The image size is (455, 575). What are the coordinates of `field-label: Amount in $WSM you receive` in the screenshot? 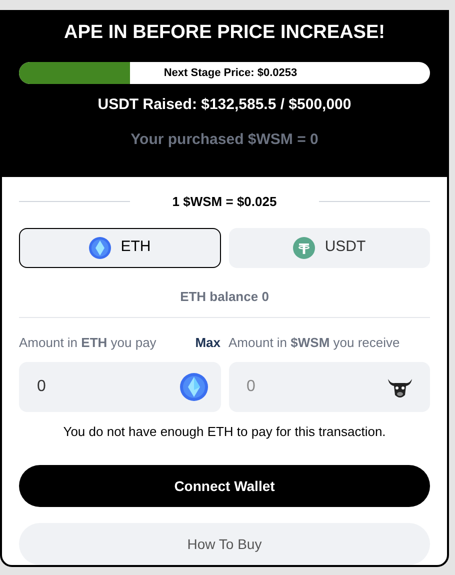 It's located at (314, 342).